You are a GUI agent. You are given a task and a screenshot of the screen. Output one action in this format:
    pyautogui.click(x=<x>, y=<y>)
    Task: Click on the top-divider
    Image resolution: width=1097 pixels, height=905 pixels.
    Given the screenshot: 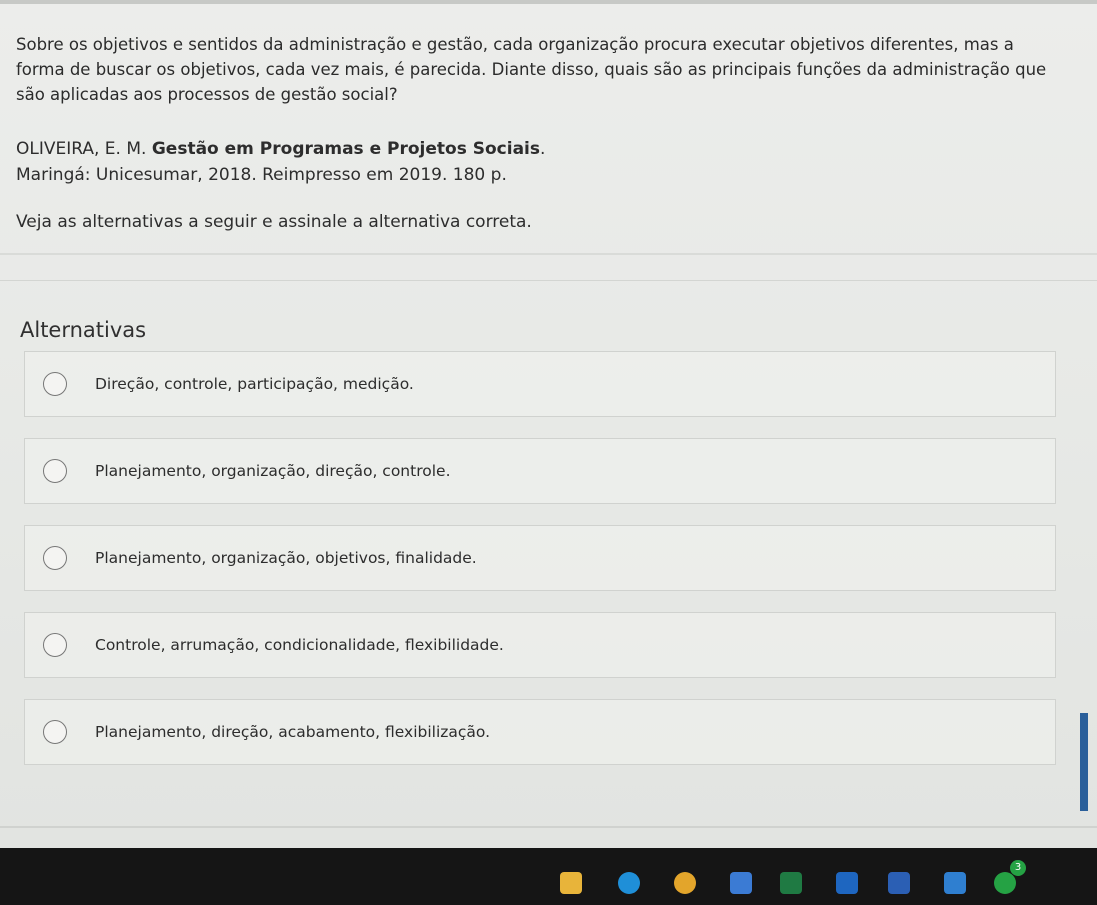 What is the action you would take?
    pyautogui.click(x=548, y=2)
    